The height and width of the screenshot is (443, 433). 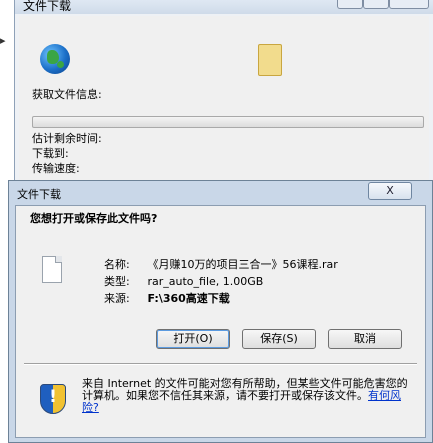 What do you see at coordinates (270, 60) in the screenshot?
I see `folder-icon` at bounding box center [270, 60].